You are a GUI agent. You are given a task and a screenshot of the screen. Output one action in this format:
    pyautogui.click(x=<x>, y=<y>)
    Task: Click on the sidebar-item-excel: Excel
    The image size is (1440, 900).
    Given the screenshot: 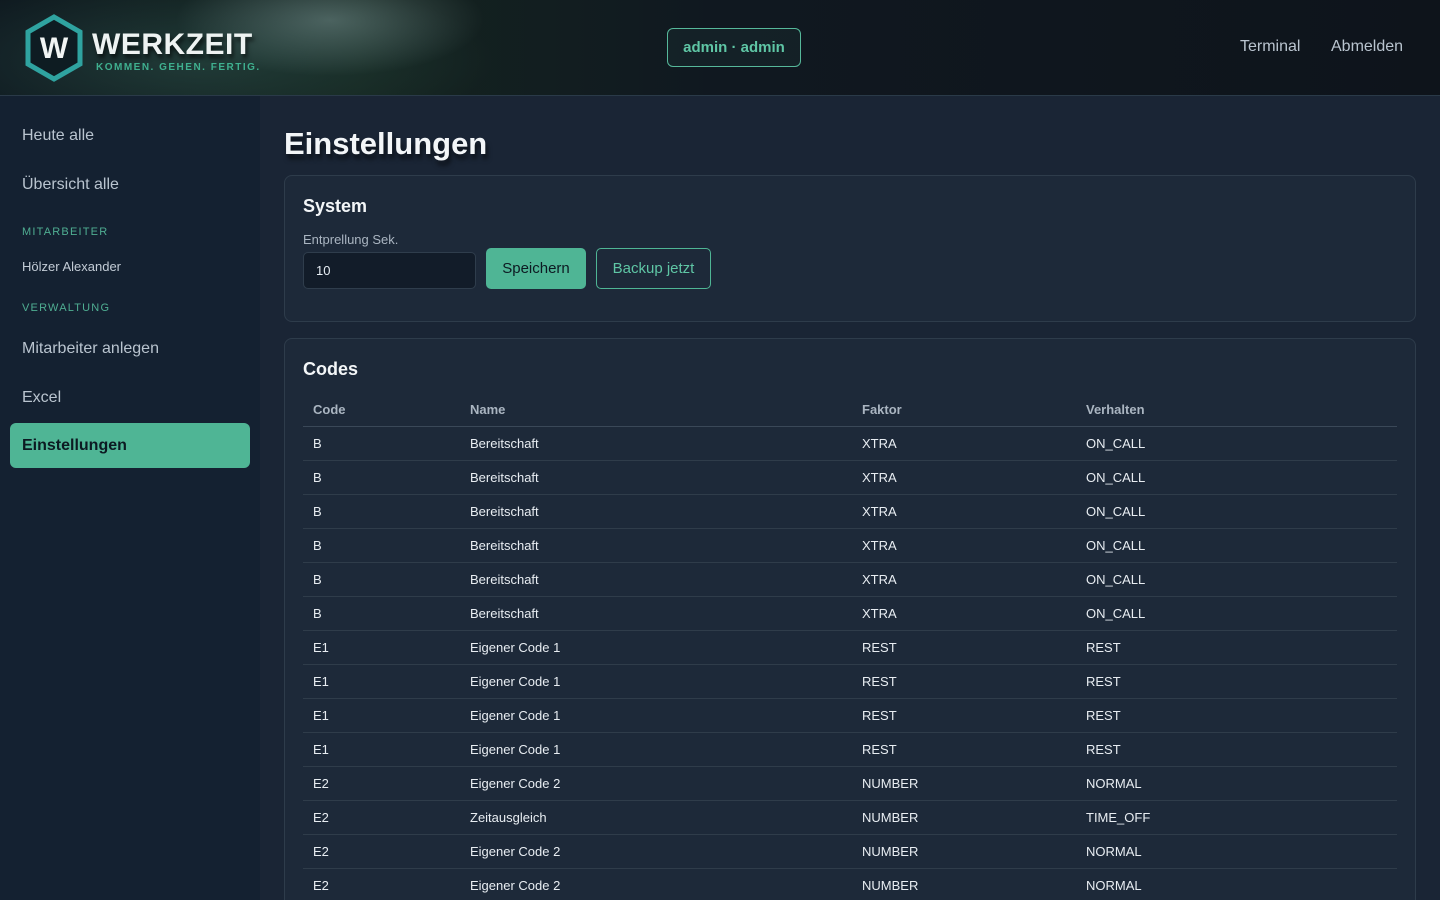 What is the action you would take?
    pyautogui.click(x=41, y=398)
    